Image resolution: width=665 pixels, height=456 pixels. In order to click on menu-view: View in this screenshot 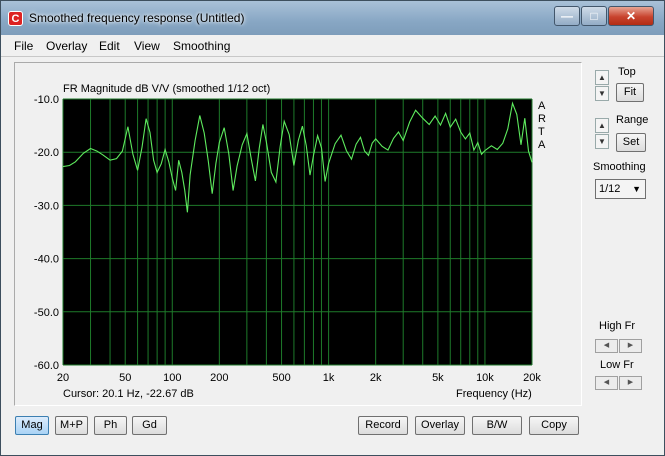, I will do `click(147, 46)`.